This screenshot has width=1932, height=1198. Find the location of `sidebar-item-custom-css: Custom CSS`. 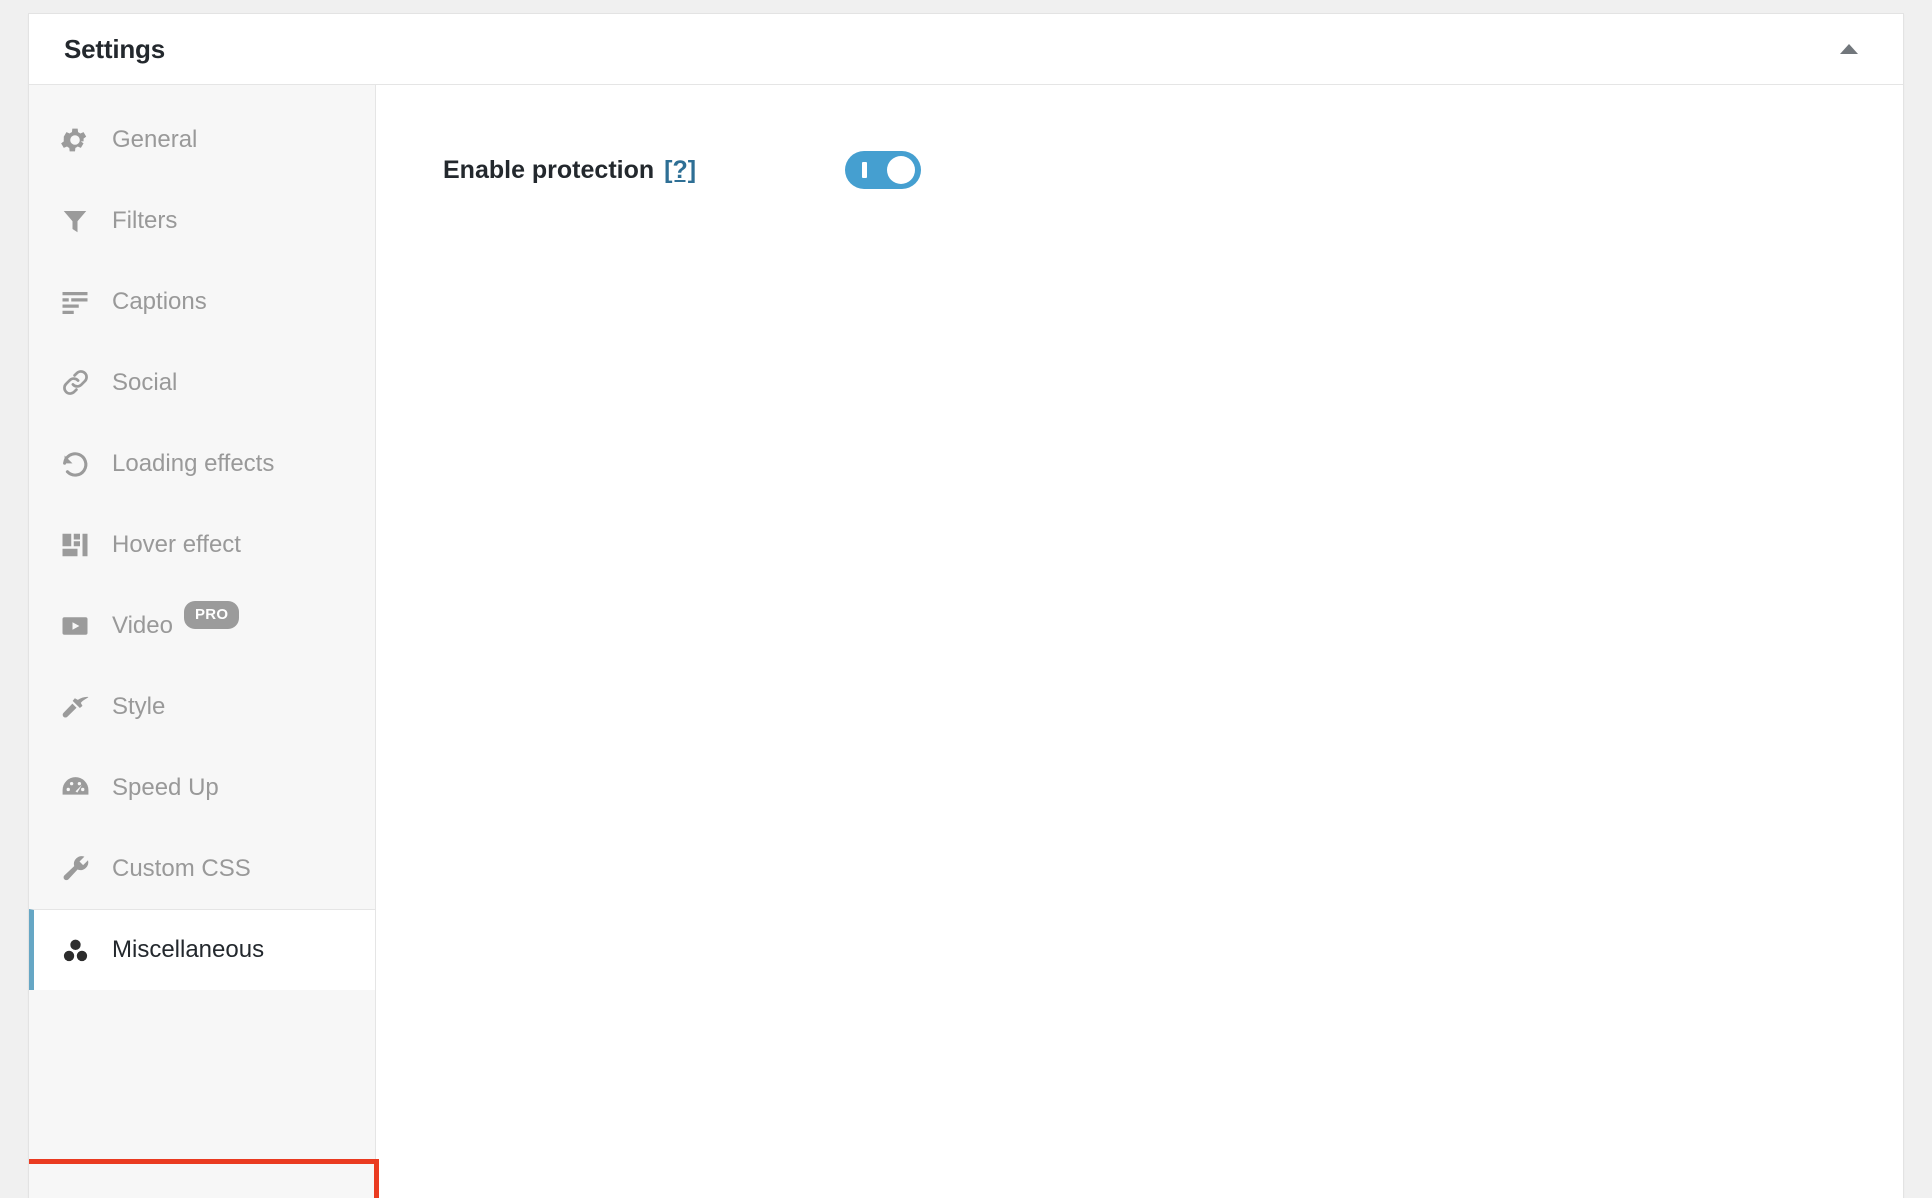

sidebar-item-custom-css: Custom CSS is located at coordinates (202, 868).